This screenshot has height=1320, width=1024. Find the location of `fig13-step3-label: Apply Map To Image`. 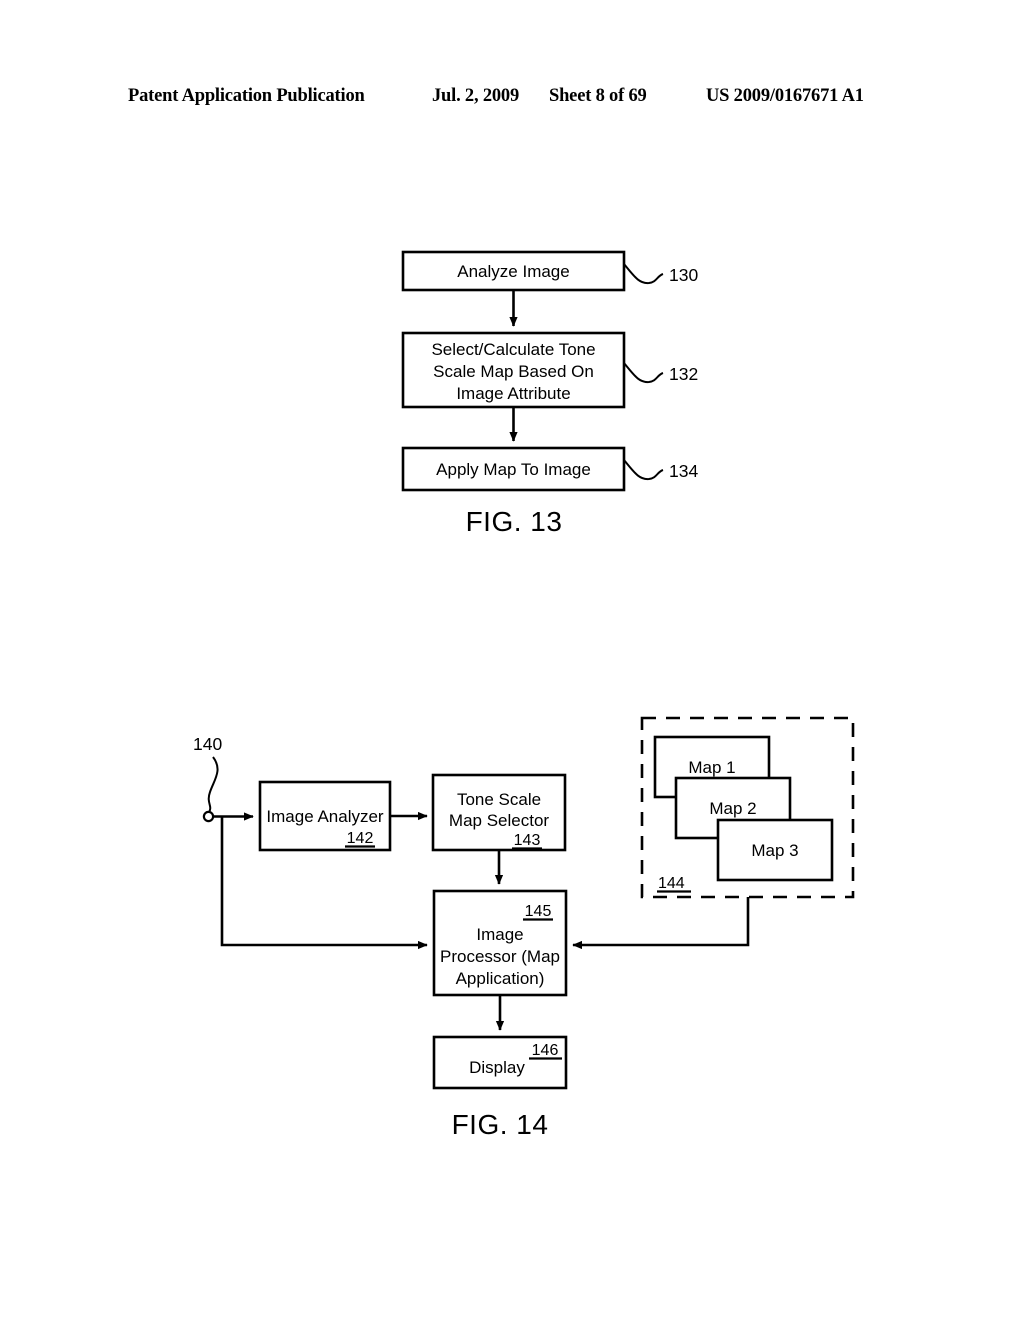

fig13-step3-label: Apply Map To Image is located at coordinates (513, 469).